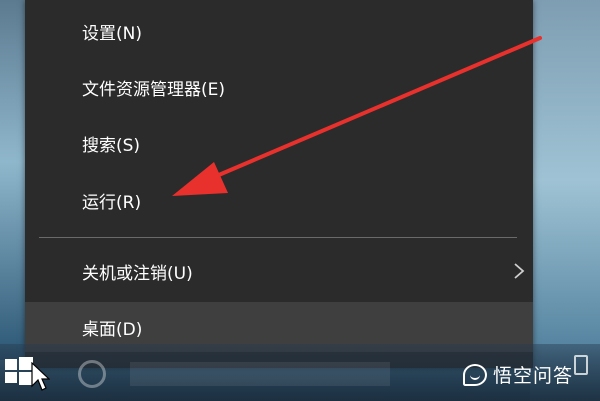 This screenshot has height=401, width=600. Describe the element at coordinates (565, 200) in the screenshot. I see `desktop-wallpaper-right` at that location.